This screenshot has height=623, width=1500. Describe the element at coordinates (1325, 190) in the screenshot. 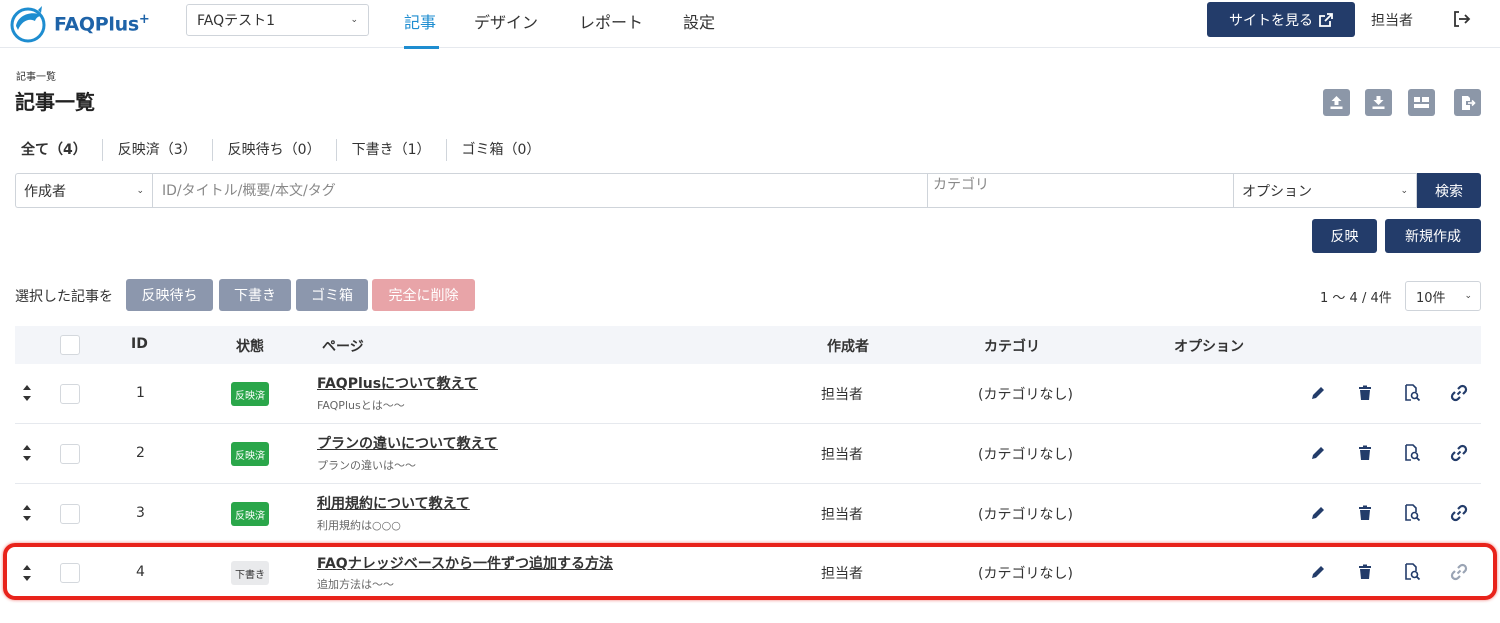

I see `option-select: オプション ⌄` at that location.